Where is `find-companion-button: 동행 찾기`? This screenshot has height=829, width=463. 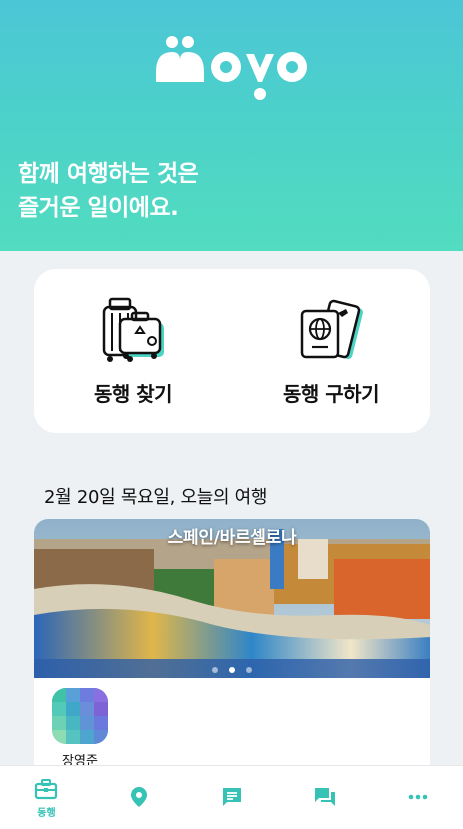 find-companion-button: 동행 찾기 is located at coordinates (133, 351).